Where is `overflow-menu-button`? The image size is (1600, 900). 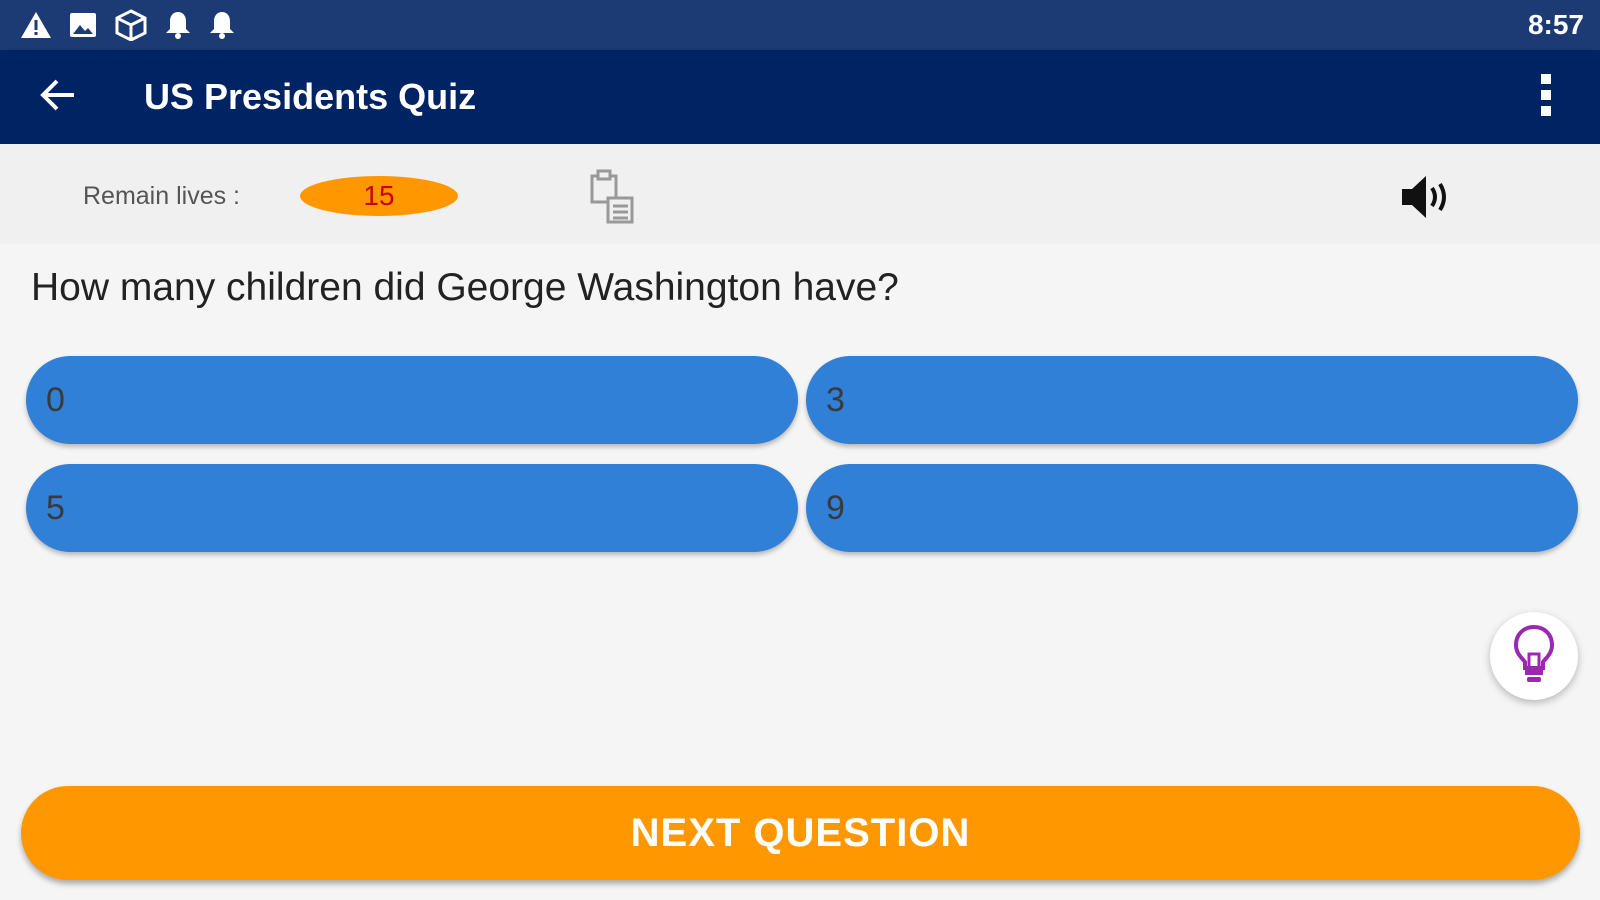 overflow-menu-button is located at coordinates (1546, 97).